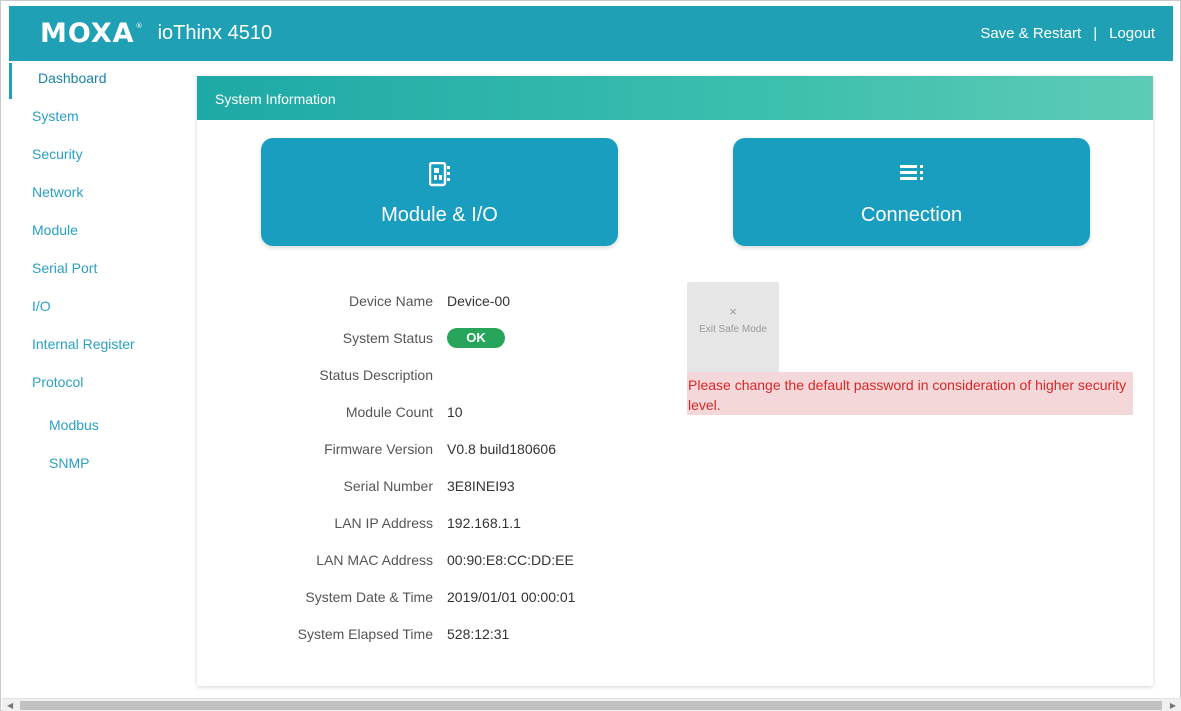  I want to click on info-value: V0.8 build180606, so click(501, 449).